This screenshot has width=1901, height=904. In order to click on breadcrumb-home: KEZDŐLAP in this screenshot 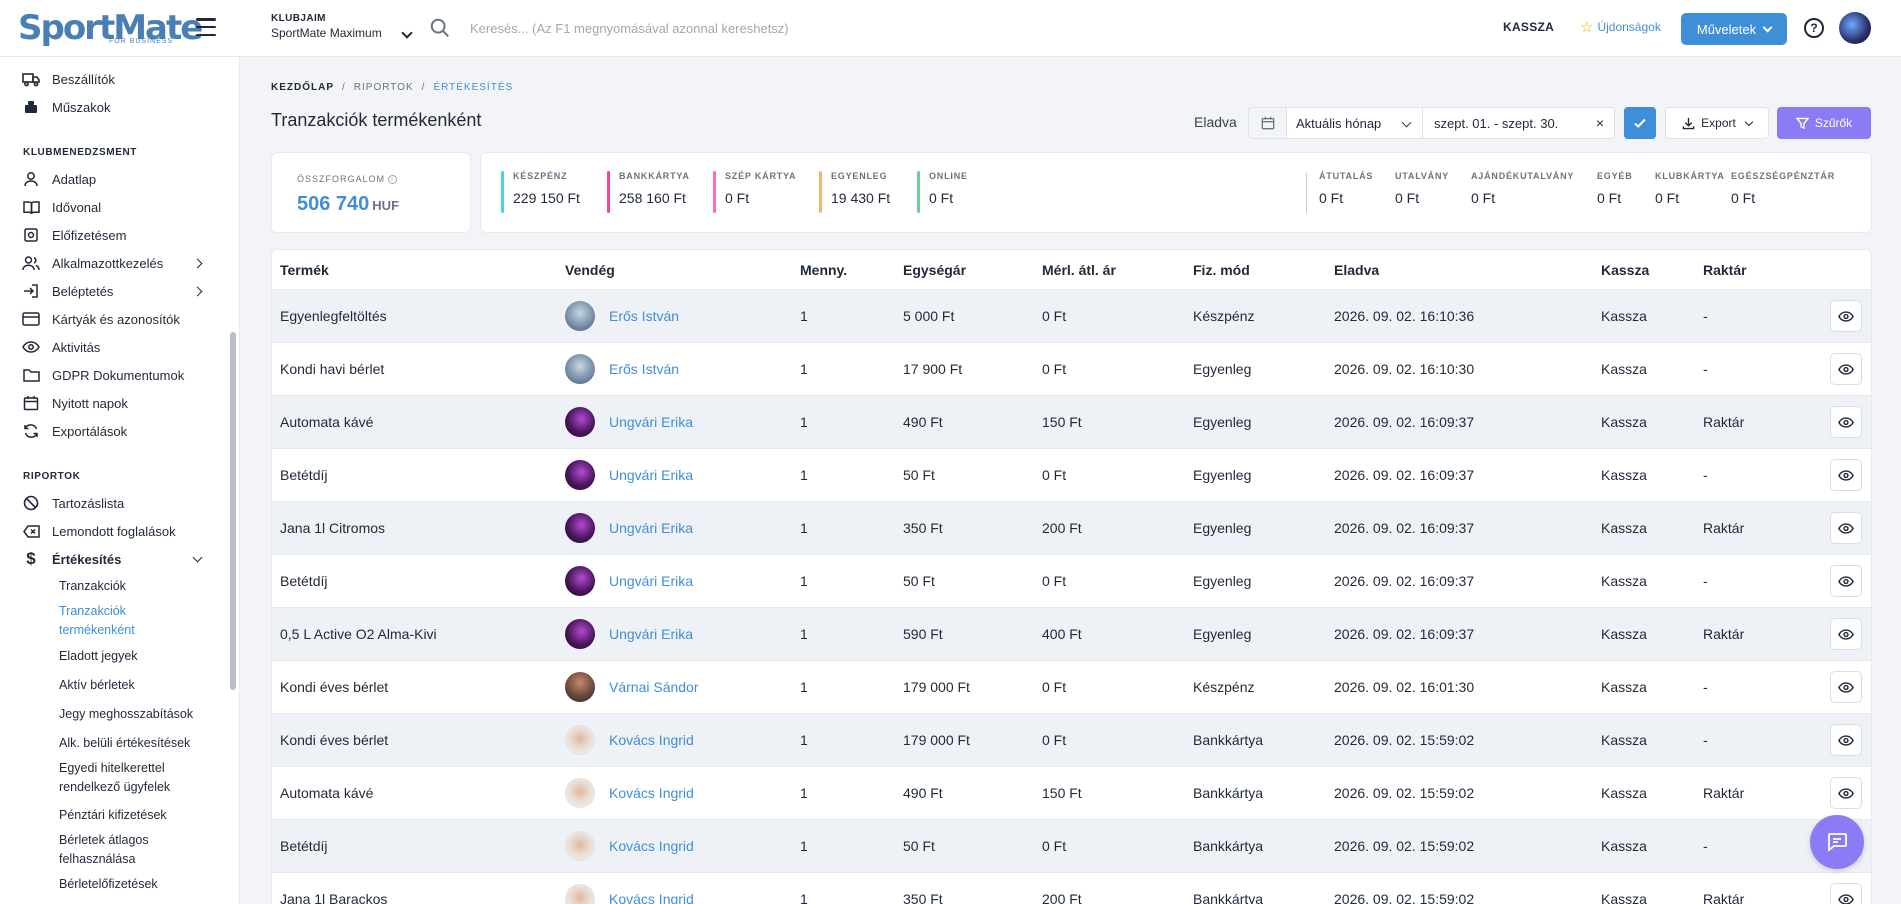, I will do `click(302, 87)`.